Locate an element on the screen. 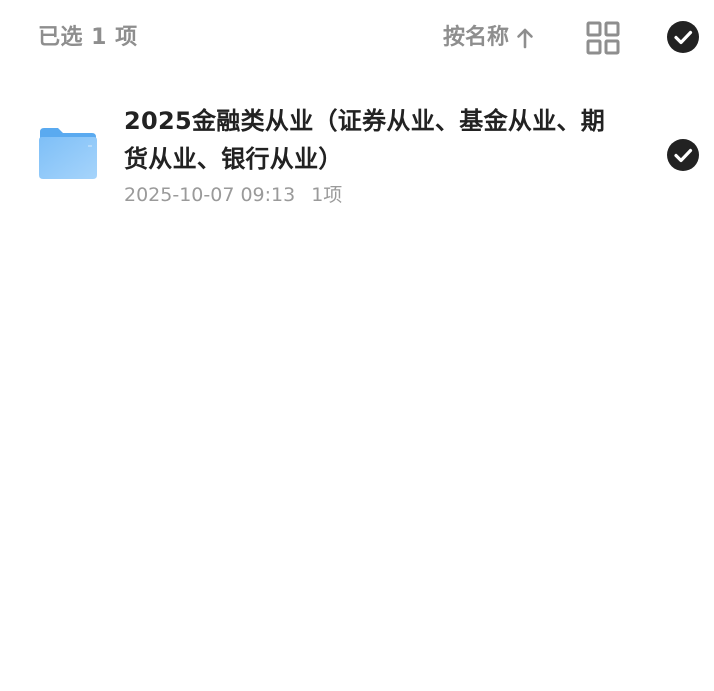 Image resolution: width=714 pixels, height=691 pixels. arrow-up-icon is located at coordinates (525, 38).